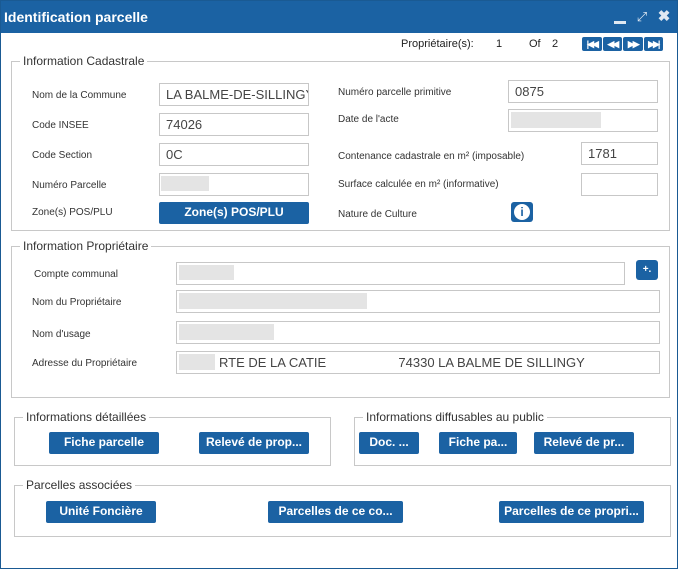  I want to click on redacted-nom, so click(273, 301).